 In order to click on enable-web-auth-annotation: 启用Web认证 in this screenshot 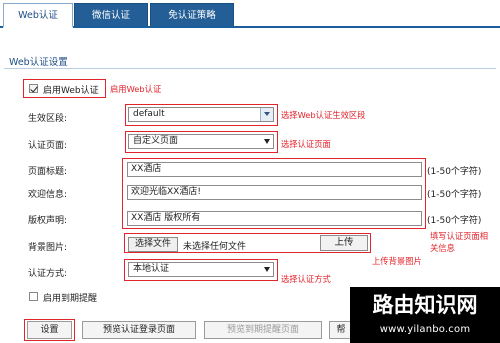, I will do `click(136, 89)`.